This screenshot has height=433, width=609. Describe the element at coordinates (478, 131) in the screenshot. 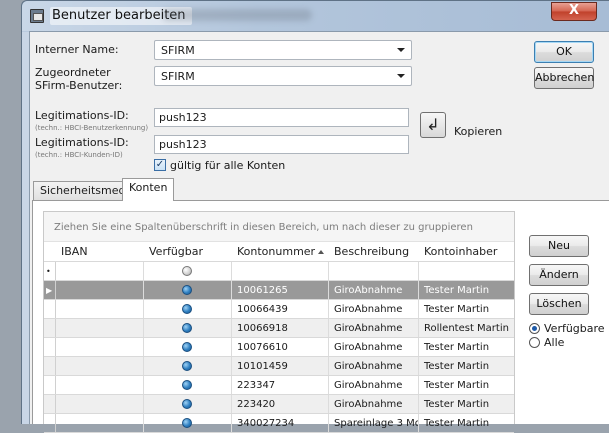

I see `copy-label: Kopieren` at that location.